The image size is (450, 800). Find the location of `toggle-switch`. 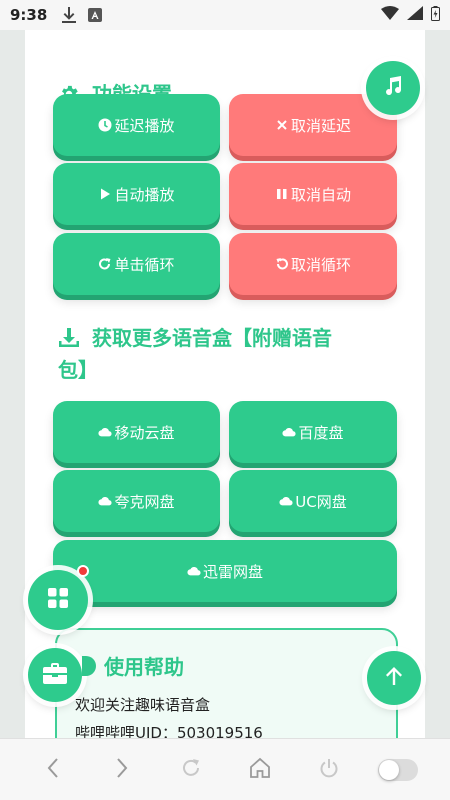

toggle-switch is located at coordinates (397, 770).